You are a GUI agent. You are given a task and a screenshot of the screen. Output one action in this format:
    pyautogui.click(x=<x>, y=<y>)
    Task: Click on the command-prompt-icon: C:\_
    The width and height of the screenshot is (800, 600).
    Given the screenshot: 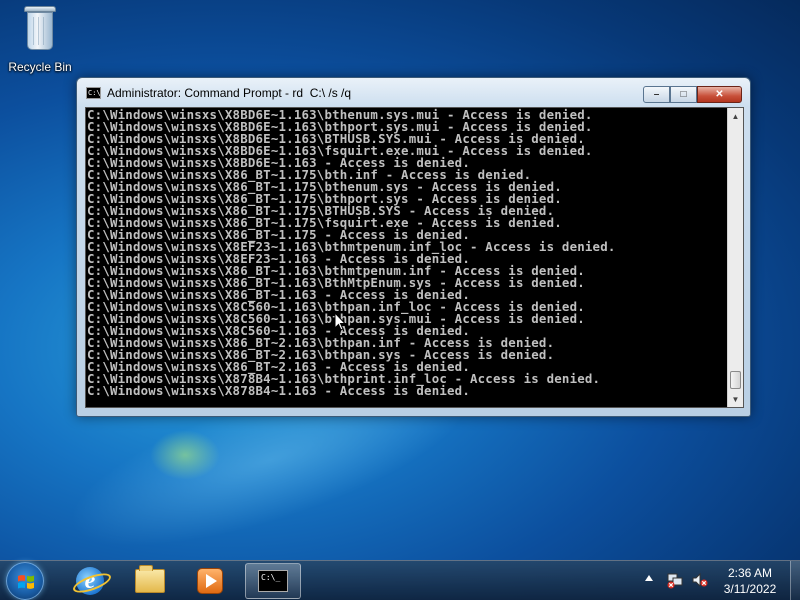 What is the action you would take?
    pyautogui.click(x=273, y=581)
    